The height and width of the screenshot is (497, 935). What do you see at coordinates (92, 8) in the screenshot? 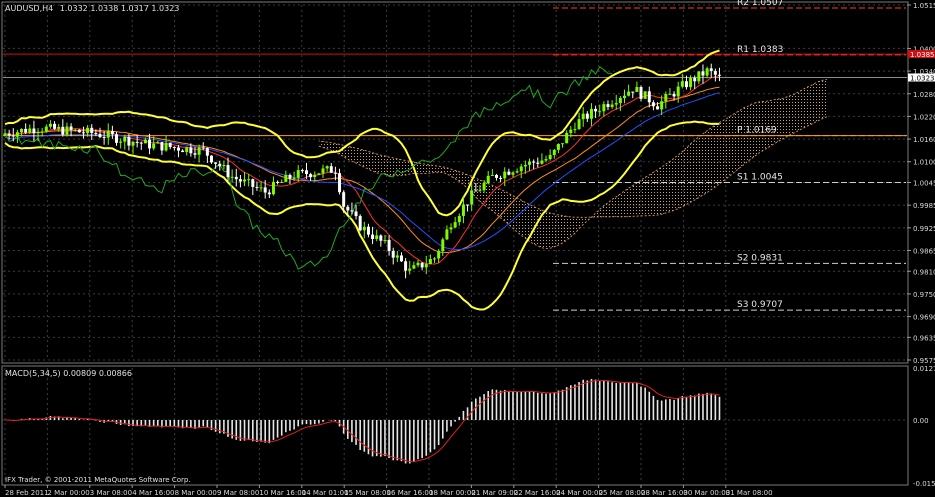
I see `chart-title: AUDUSD,H4 1.0332 1.0338 1.0317 1.0323` at bounding box center [92, 8].